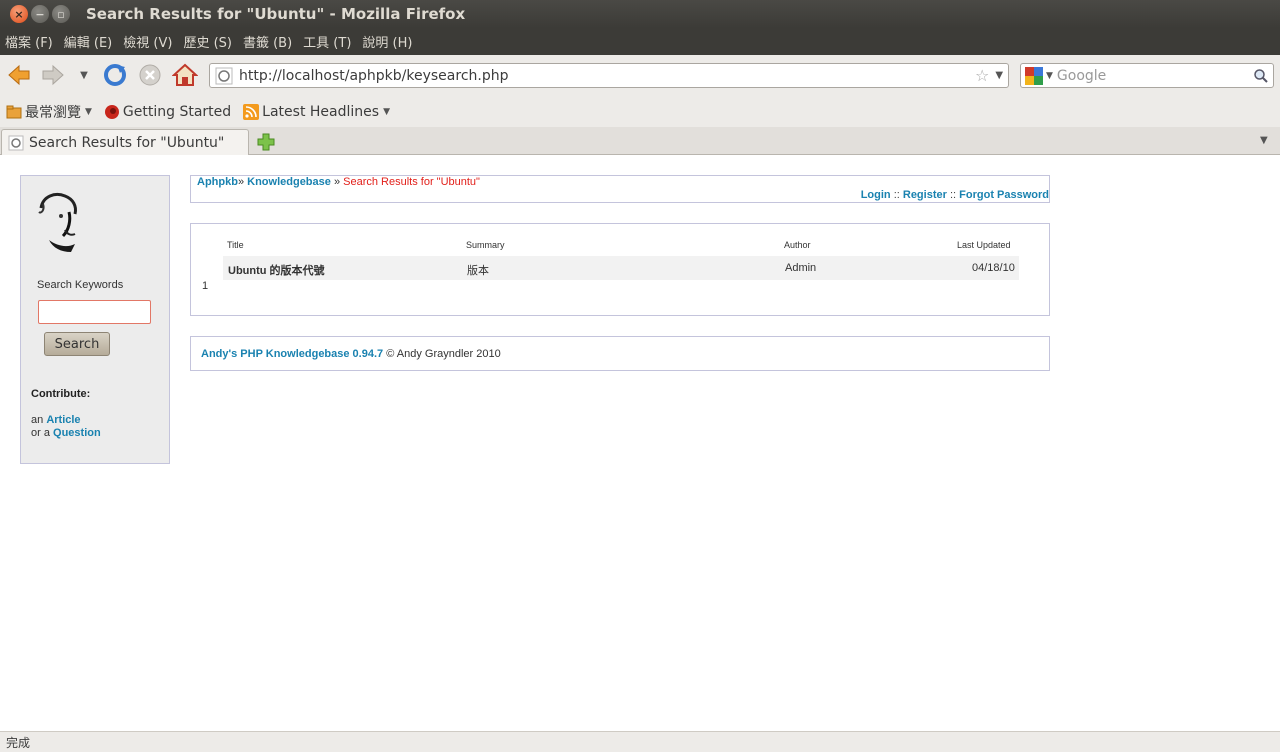  I want to click on bookmark-most-visited: 最常瀏覽 ▼, so click(49, 112).